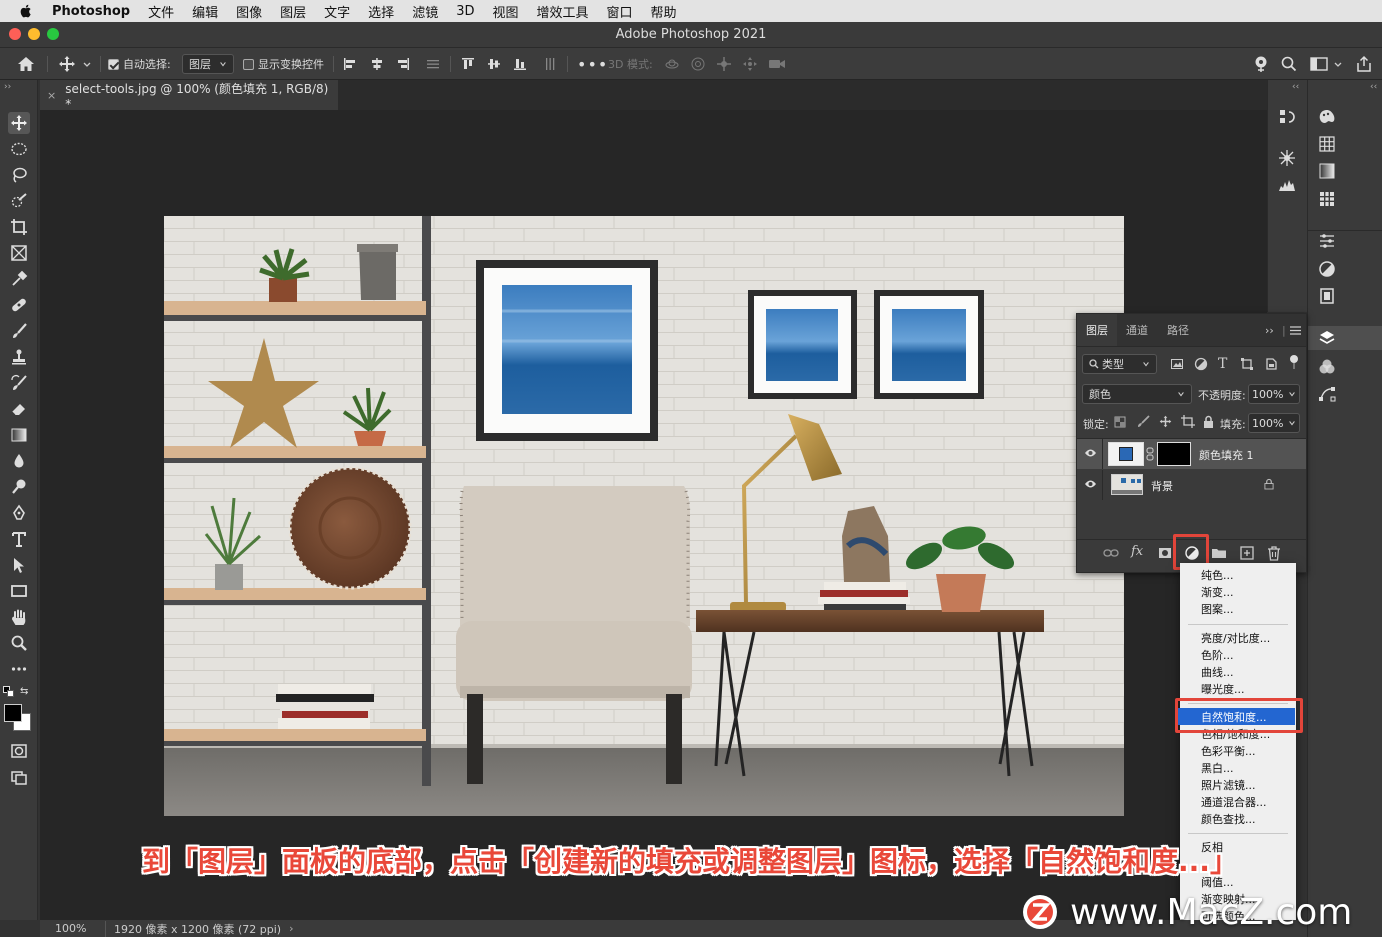 The height and width of the screenshot is (937, 1382). What do you see at coordinates (1201, 364) in the screenshot?
I see `filter-adjustment-button` at bounding box center [1201, 364].